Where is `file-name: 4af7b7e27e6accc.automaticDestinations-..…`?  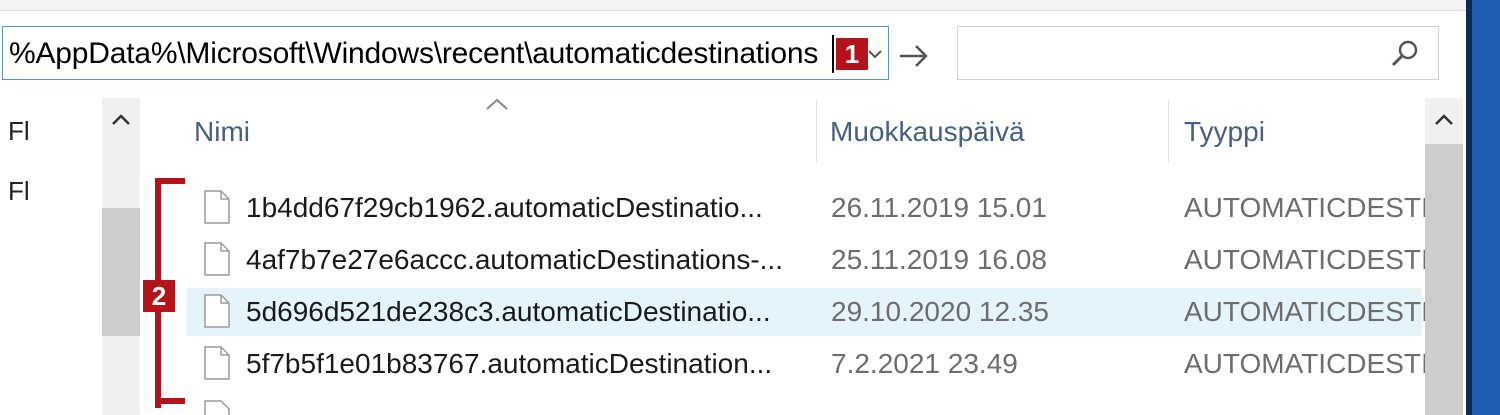
file-name: 4af7b7e27e6accc.automaticDestinations-..… is located at coordinates (514, 259).